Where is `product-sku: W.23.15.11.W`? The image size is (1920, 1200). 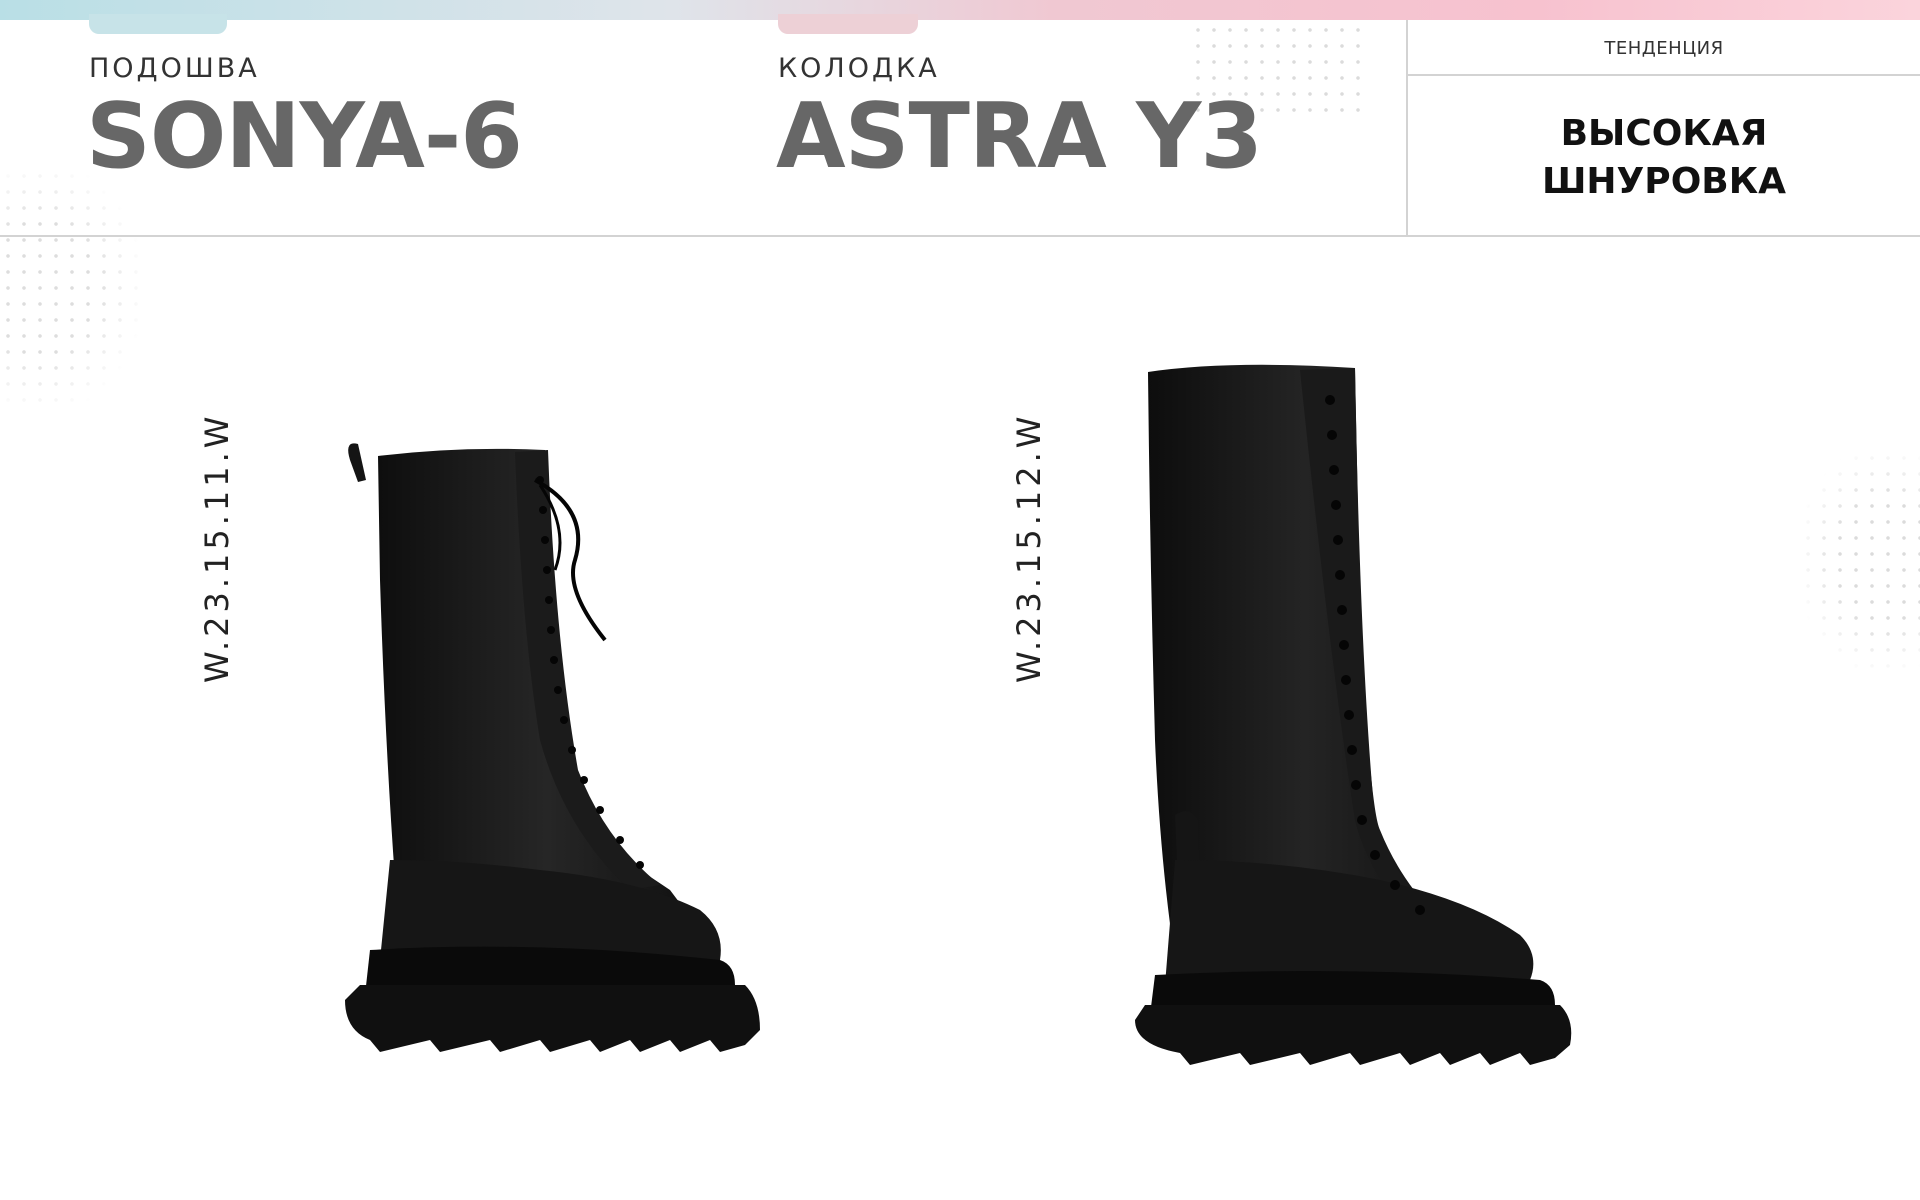 product-sku: W.23.15.11.W is located at coordinates (217, 547).